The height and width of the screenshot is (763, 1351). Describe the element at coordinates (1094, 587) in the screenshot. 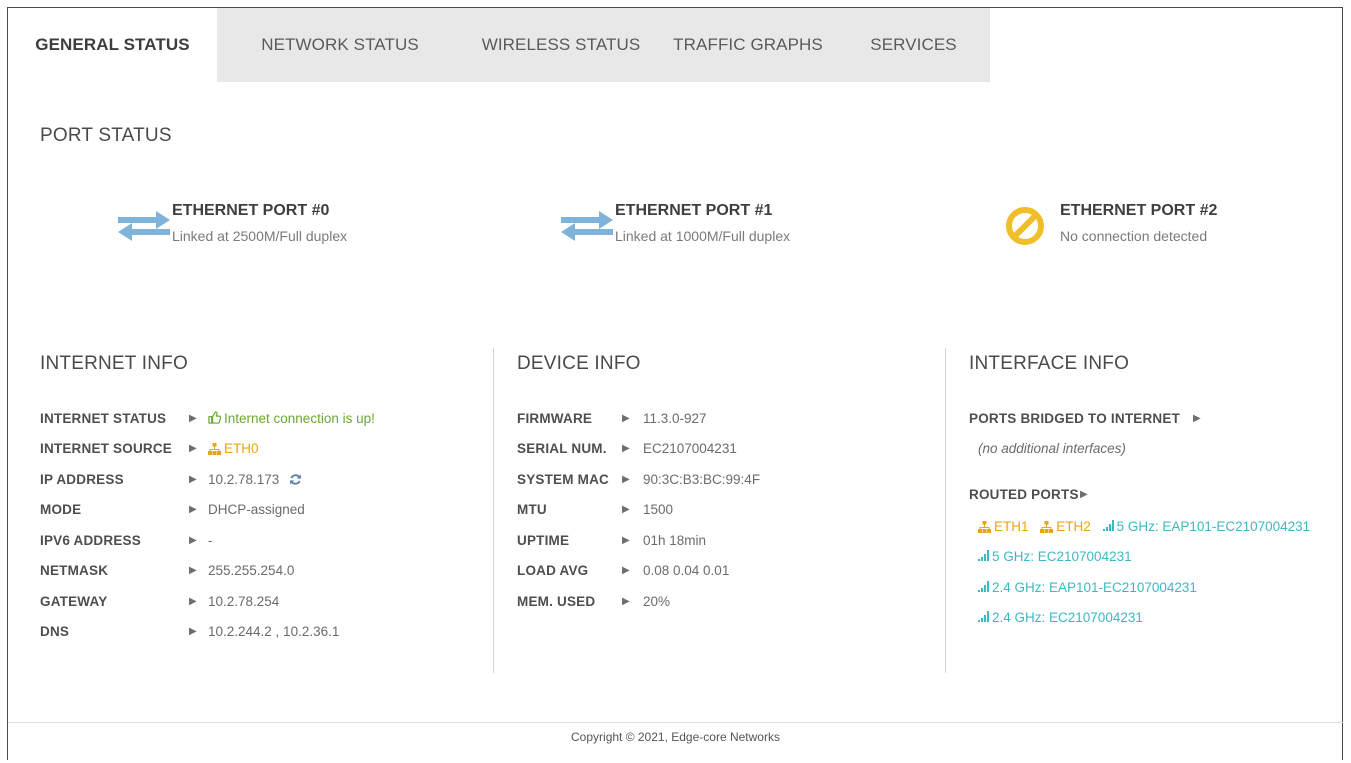

I see `wlan3-label: 2.4 GHz: EAP101-EC2107004231` at that location.